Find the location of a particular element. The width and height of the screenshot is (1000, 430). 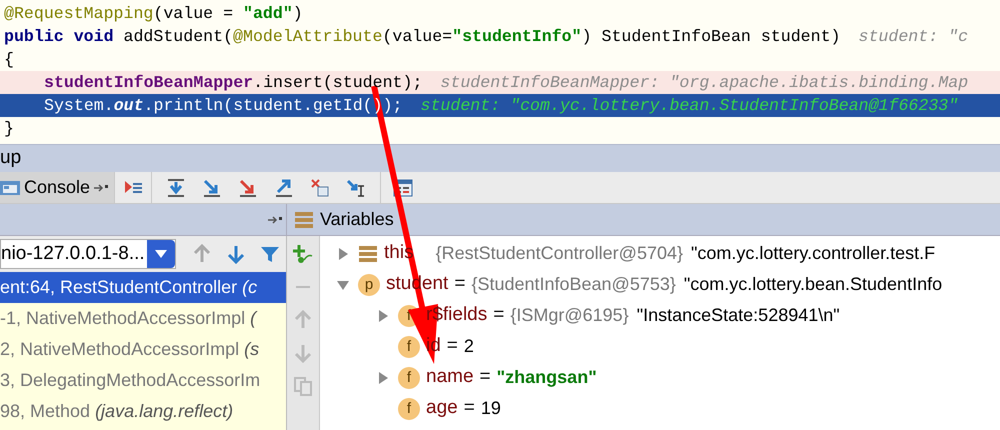

step-into-icon is located at coordinates (212, 188).